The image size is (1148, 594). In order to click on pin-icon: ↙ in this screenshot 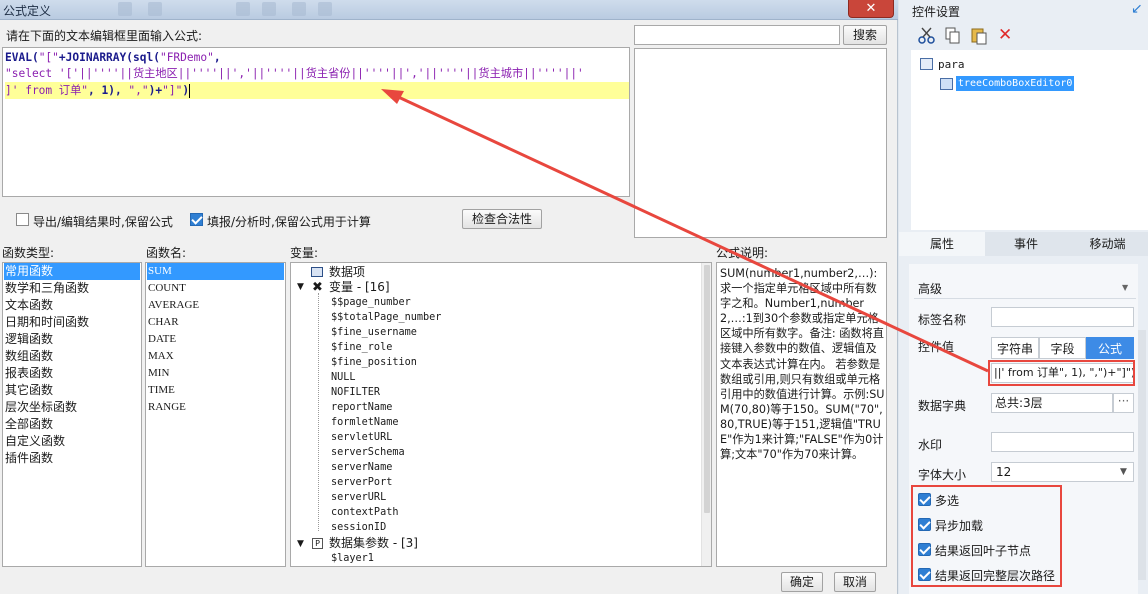, I will do `click(1137, 9)`.